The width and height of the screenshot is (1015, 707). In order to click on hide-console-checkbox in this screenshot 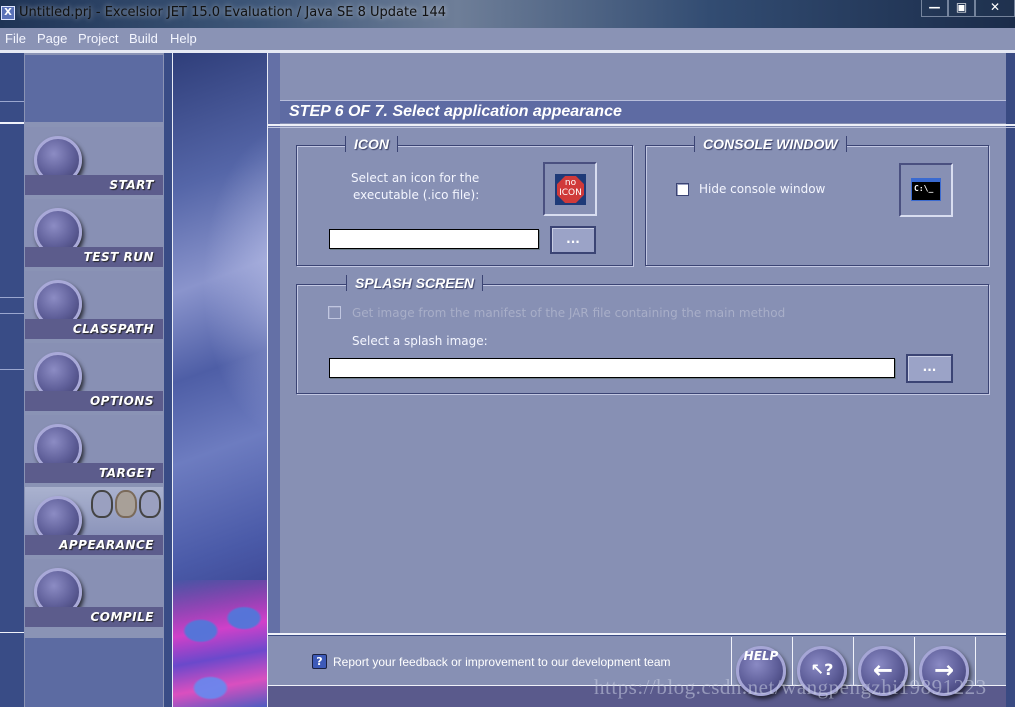, I will do `click(682, 189)`.